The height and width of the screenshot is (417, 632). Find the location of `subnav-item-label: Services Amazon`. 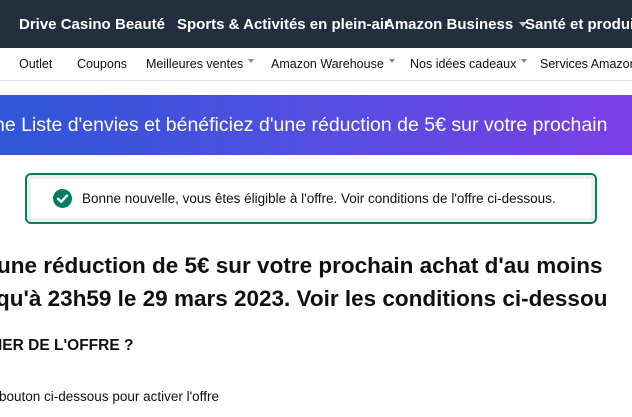

subnav-item-label: Services Amazon is located at coordinates (586, 64).